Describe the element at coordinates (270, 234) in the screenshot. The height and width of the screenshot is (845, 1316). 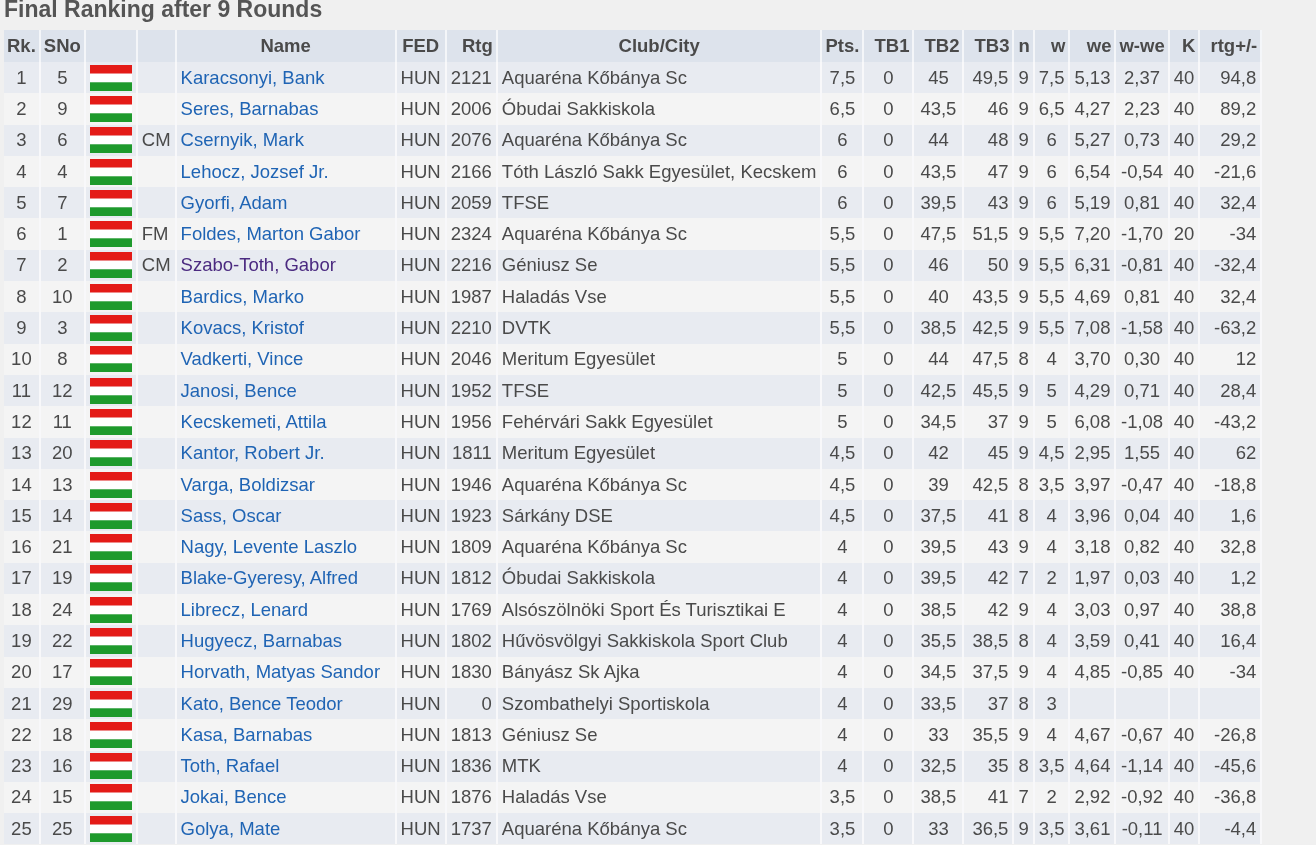
I see `player-link: Foldes, Marton Gabor` at that location.